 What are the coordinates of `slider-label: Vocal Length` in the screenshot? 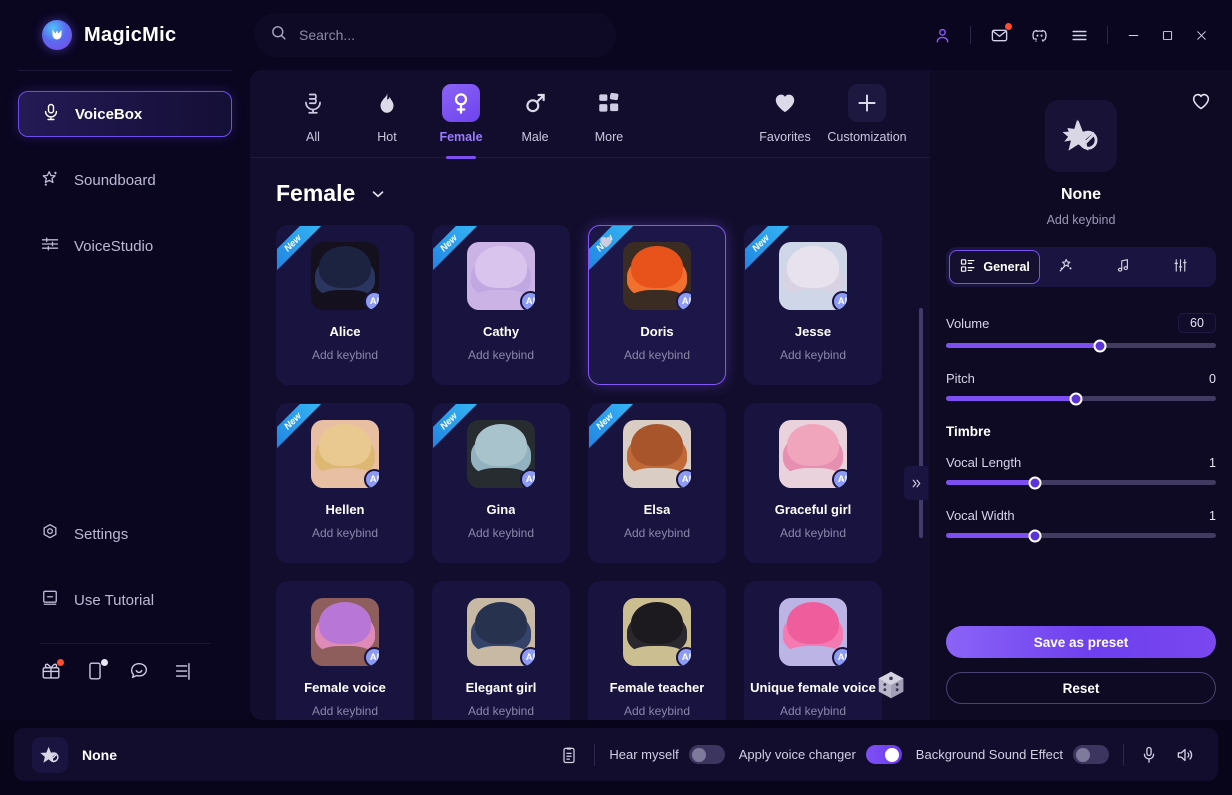 It's located at (984, 462).